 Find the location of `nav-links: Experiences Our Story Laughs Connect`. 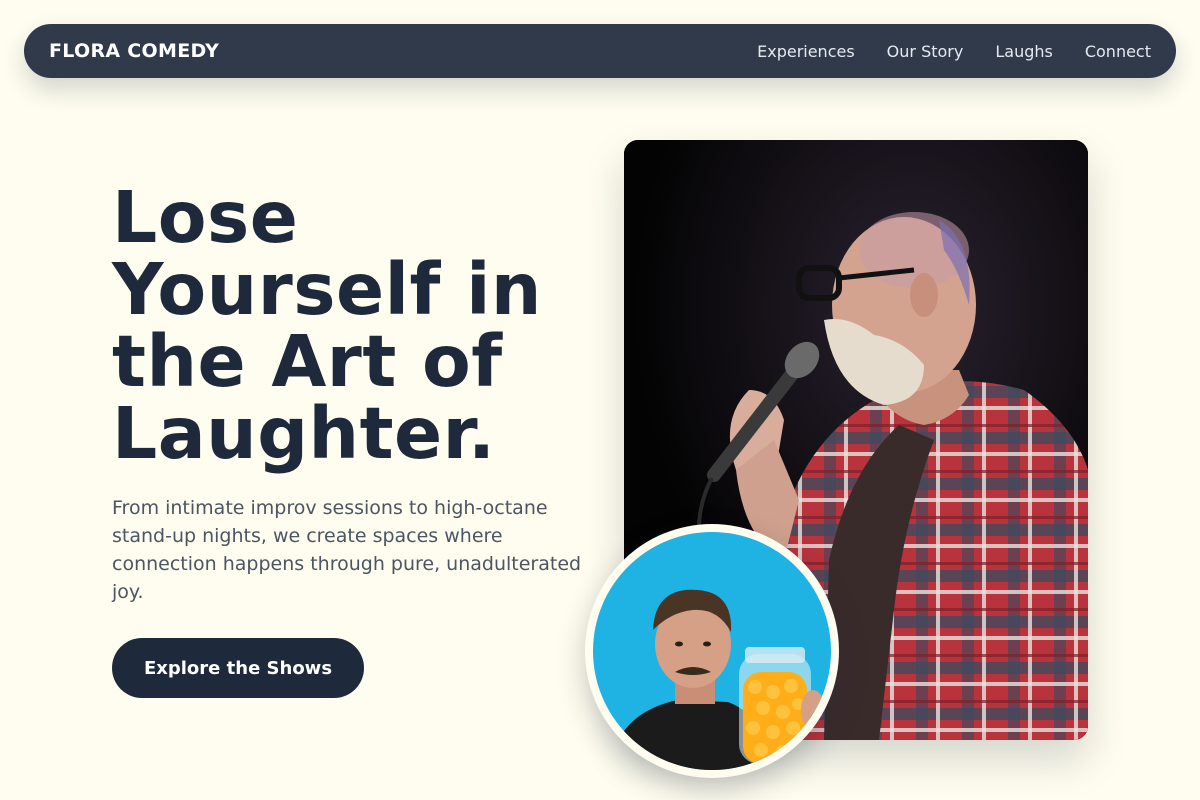

nav-links: Experiences Our Story Laughs Connect is located at coordinates (938, 51).